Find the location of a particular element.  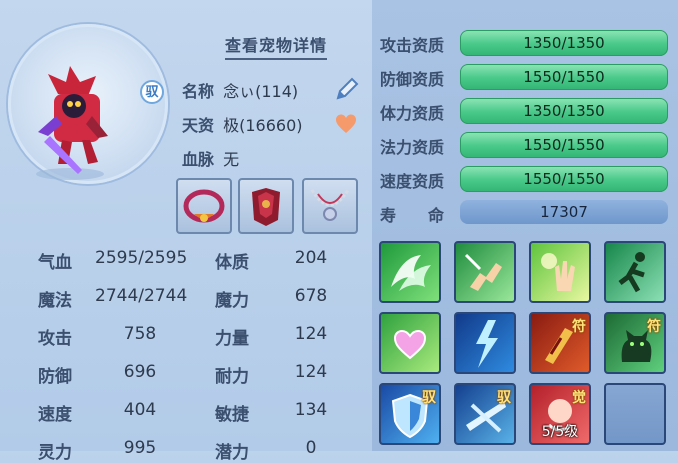

stat-label: 气血 is located at coordinates (55, 263).